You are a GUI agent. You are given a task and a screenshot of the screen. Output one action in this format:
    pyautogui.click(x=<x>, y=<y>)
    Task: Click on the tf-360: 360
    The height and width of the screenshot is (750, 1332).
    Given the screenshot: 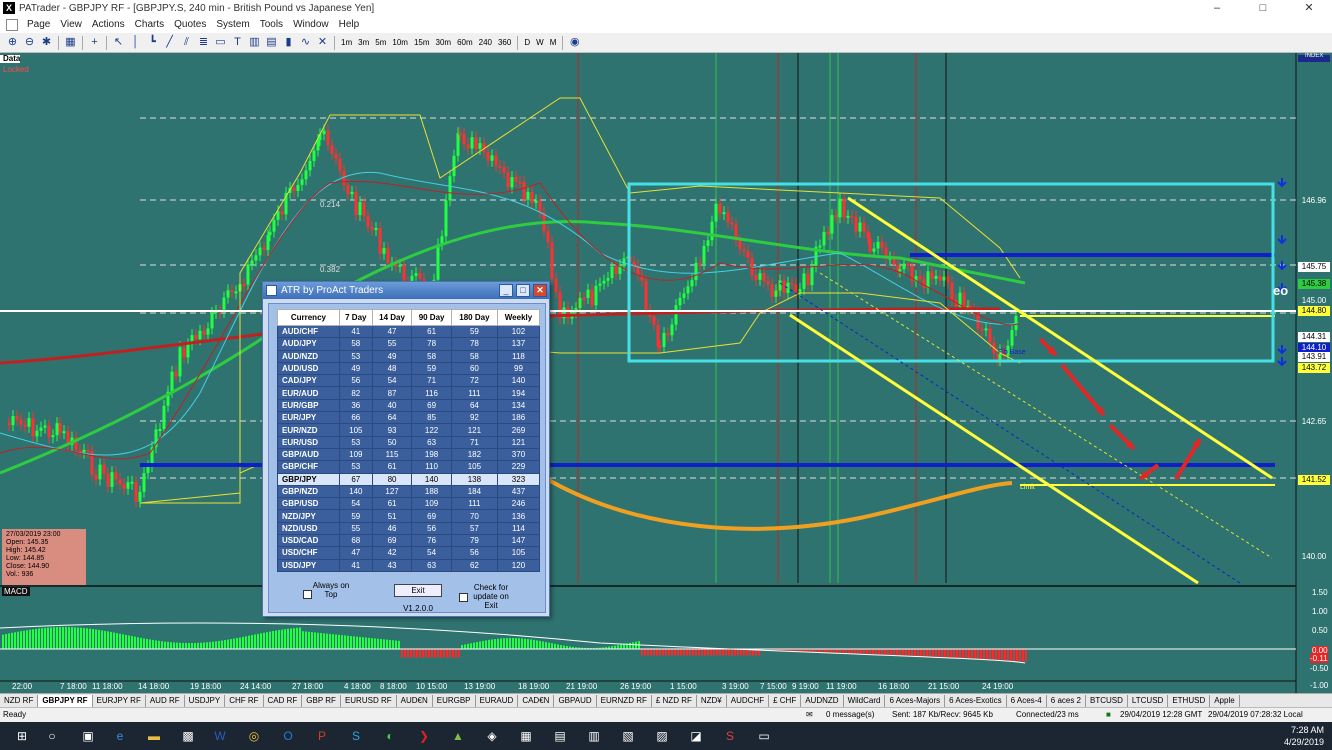 What is the action you would take?
    pyautogui.click(x=504, y=42)
    